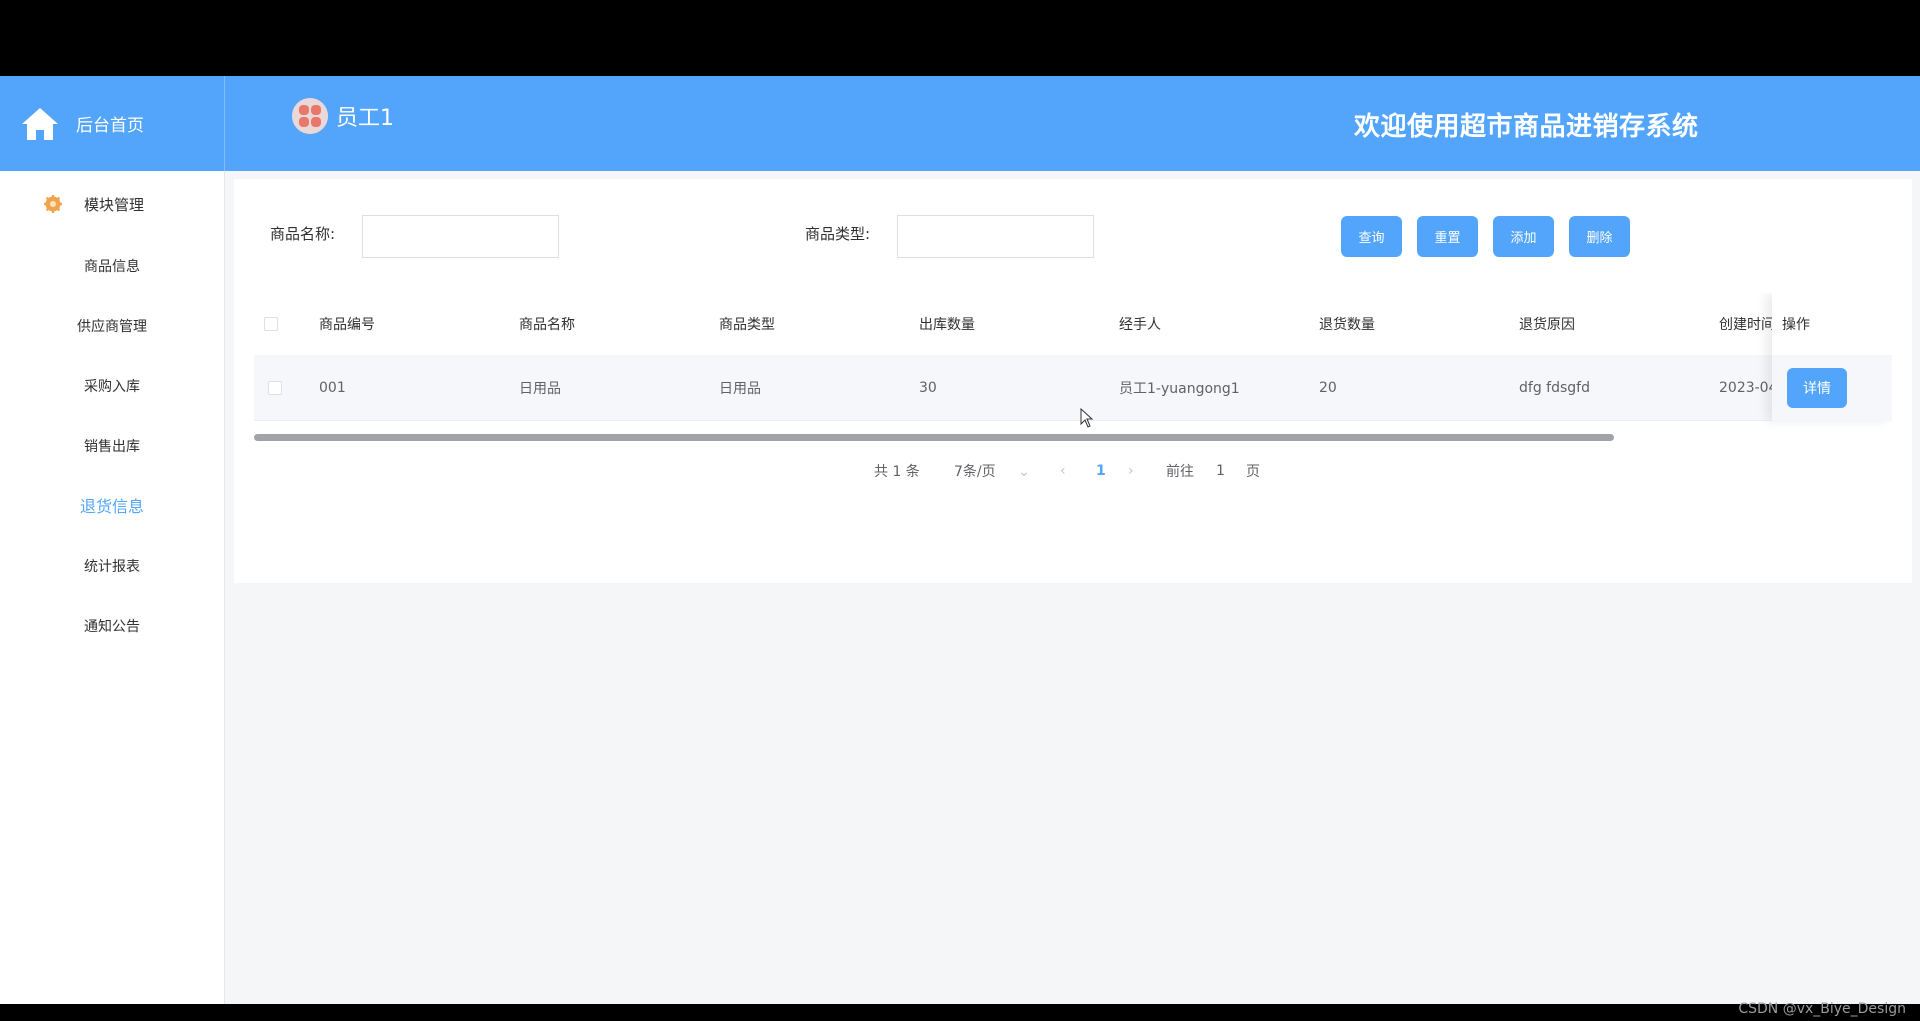 Image resolution: width=1920 pixels, height=1021 pixels. I want to click on cell-return-qty: 20, so click(1328, 387).